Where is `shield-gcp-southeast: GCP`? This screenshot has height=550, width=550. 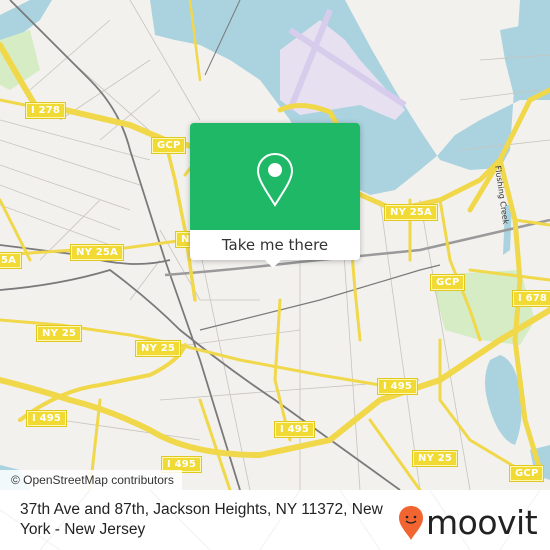
shield-gcp-southeast: GCP is located at coordinates (527, 473).